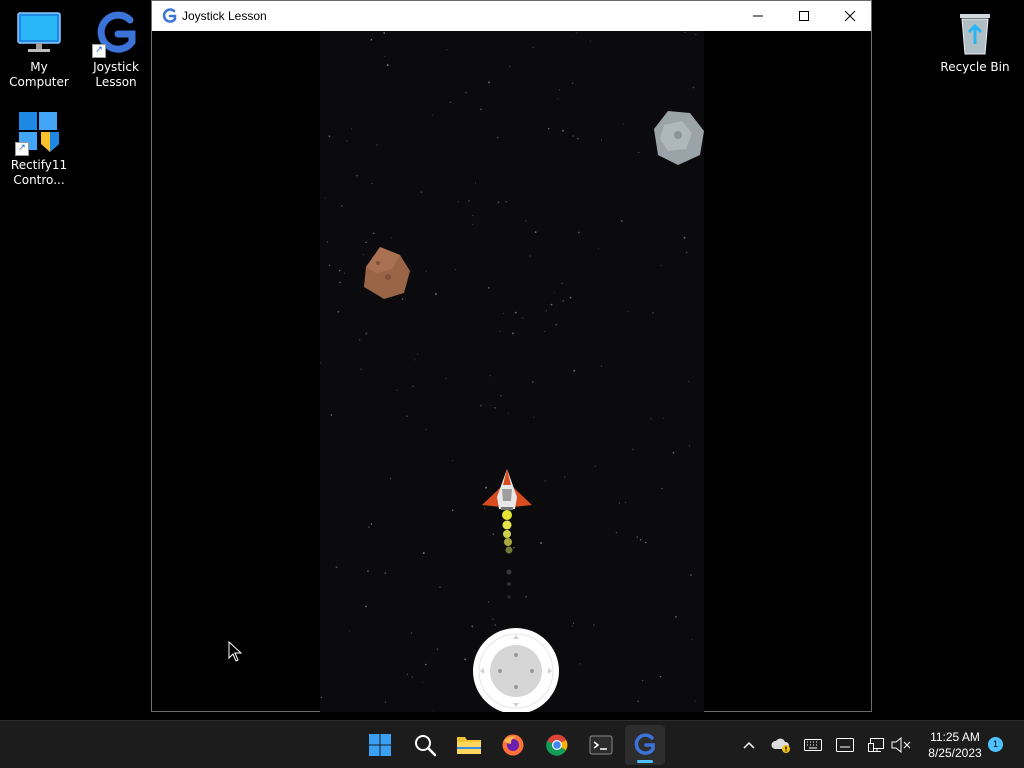 This screenshot has width=1024, height=768. I want to click on taskbar-clock: 11:25 AM 8/25/2023, so click(955, 745).